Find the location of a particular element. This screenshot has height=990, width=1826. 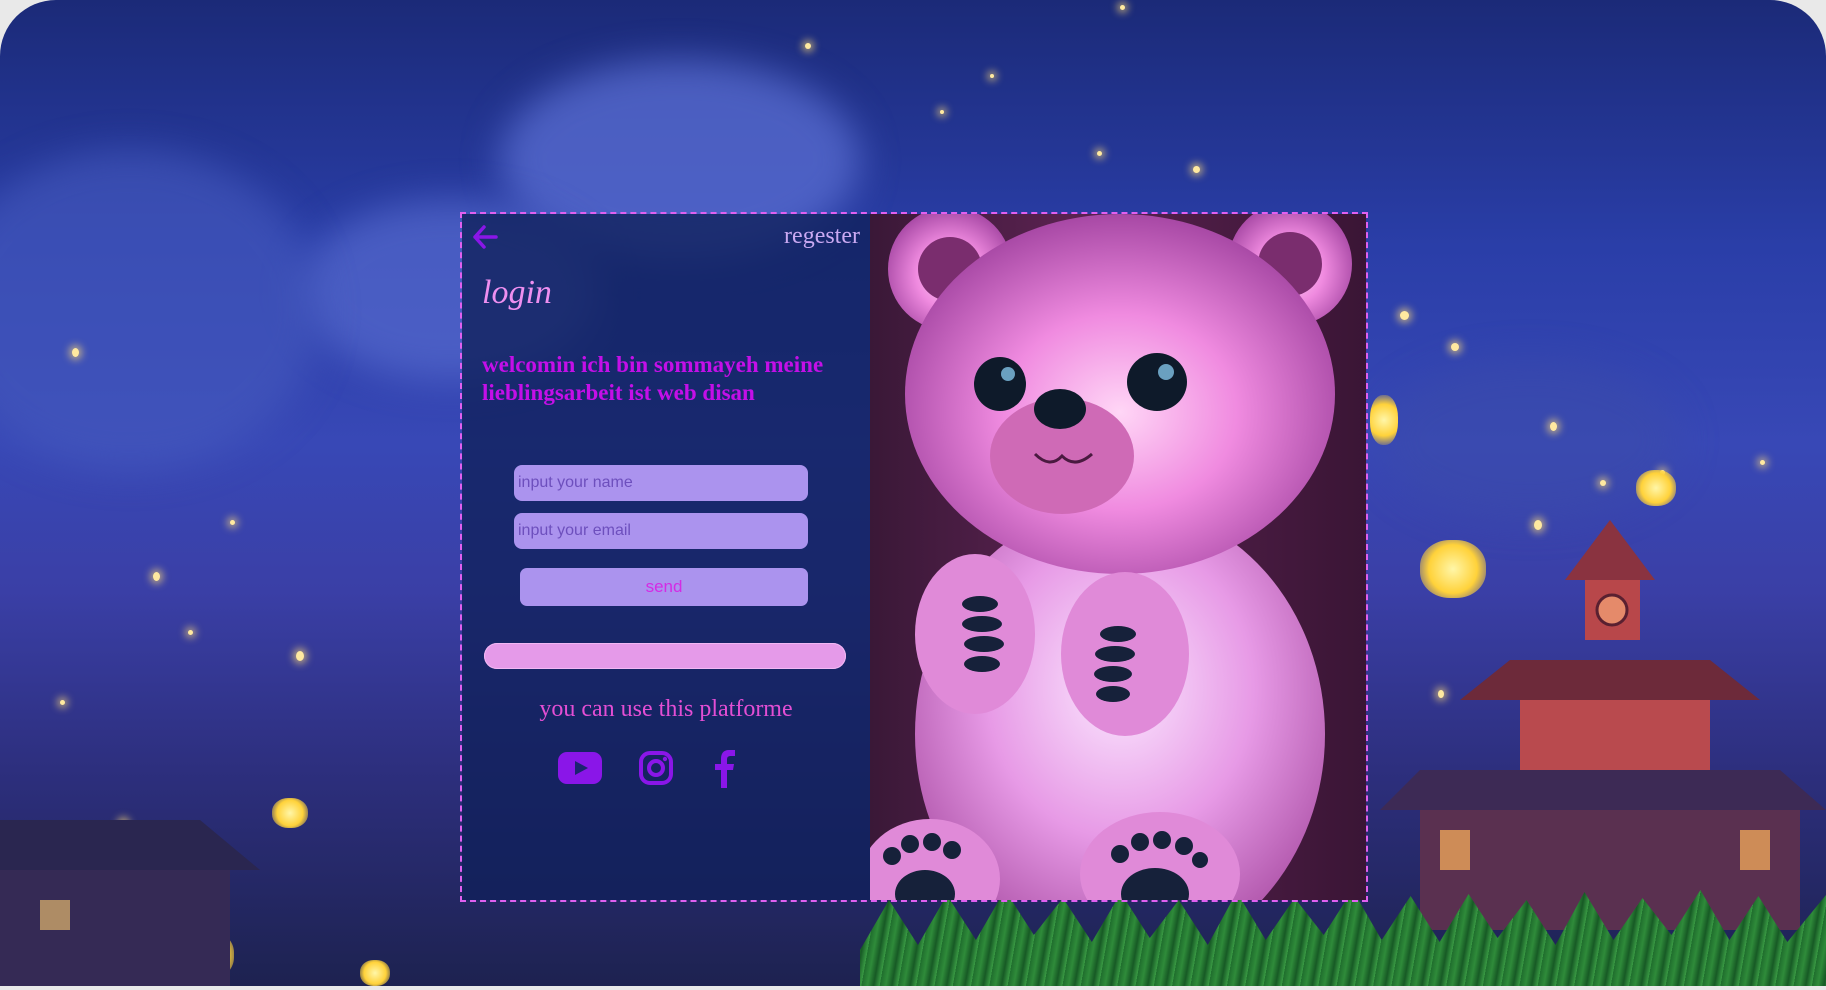

send-button: send is located at coordinates (664, 587).